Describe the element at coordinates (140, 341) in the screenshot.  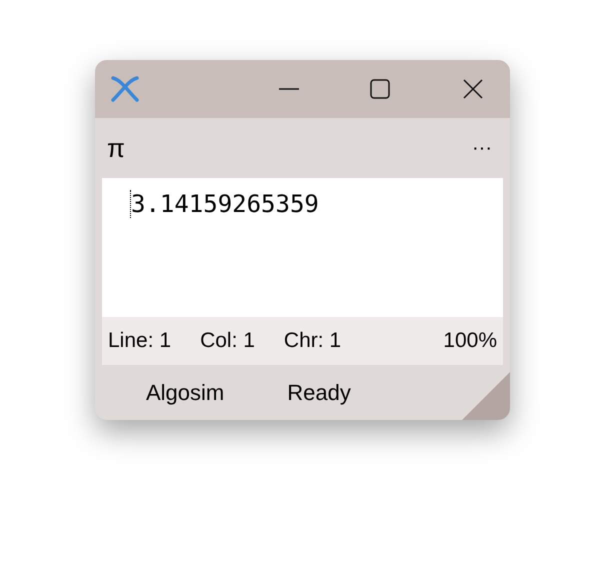
I see `line-indicator: Line: 1` at that location.